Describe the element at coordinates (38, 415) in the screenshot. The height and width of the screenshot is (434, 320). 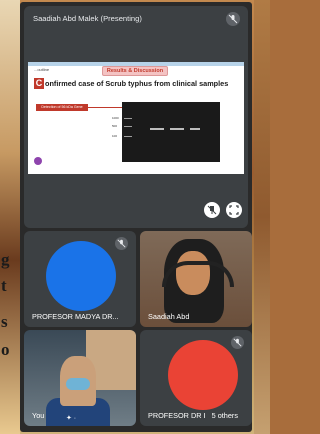
I see `participant-name: You` at that location.